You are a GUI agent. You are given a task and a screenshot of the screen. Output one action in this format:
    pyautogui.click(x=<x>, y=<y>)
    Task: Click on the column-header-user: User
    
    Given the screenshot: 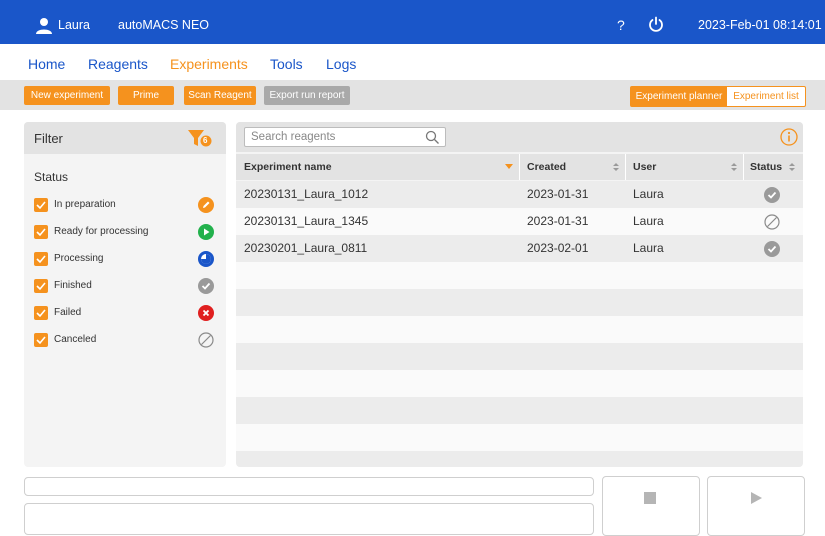 What is the action you would take?
    pyautogui.click(x=644, y=167)
    